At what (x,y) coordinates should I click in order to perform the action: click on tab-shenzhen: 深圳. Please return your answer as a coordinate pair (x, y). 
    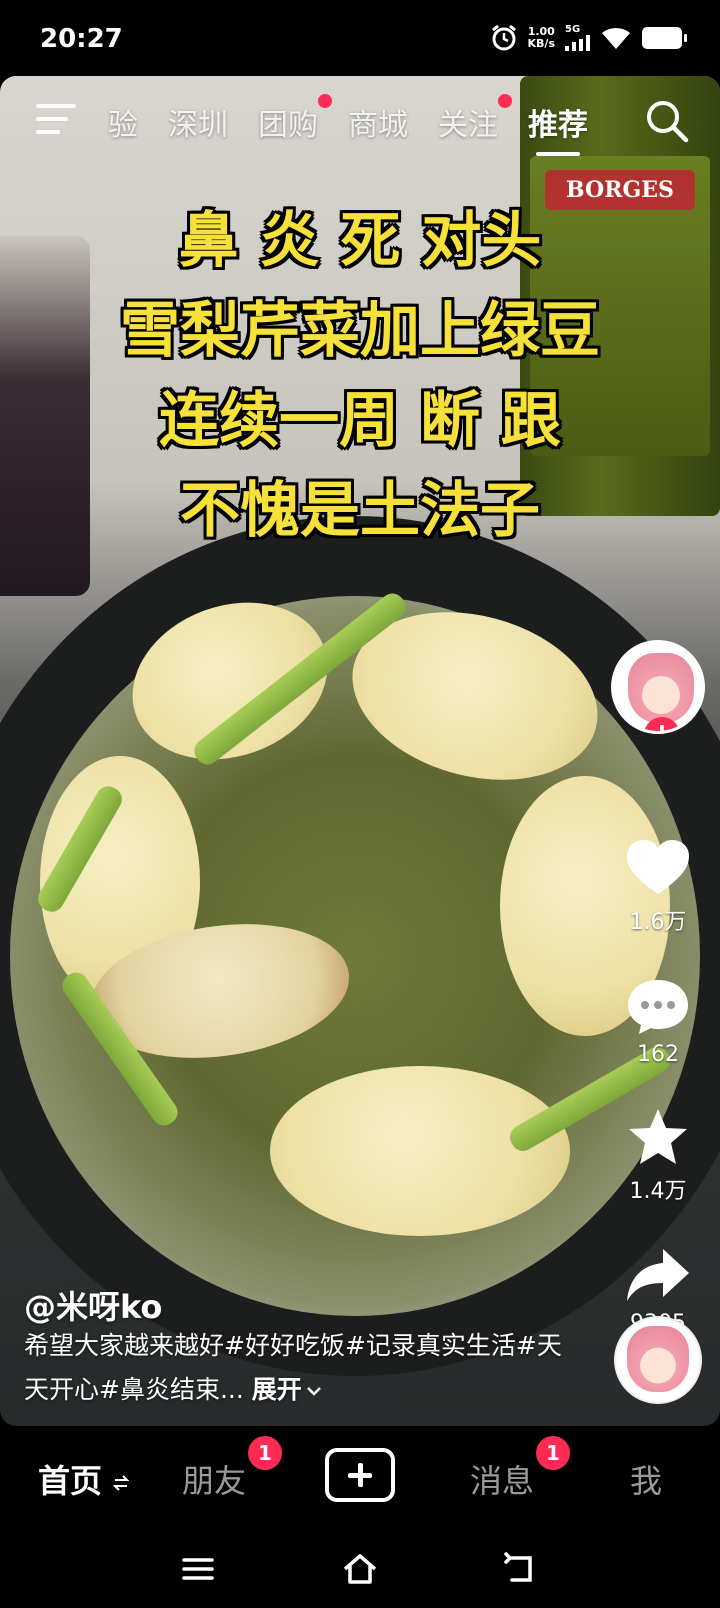
    Looking at the image, I should click on (198, 122).